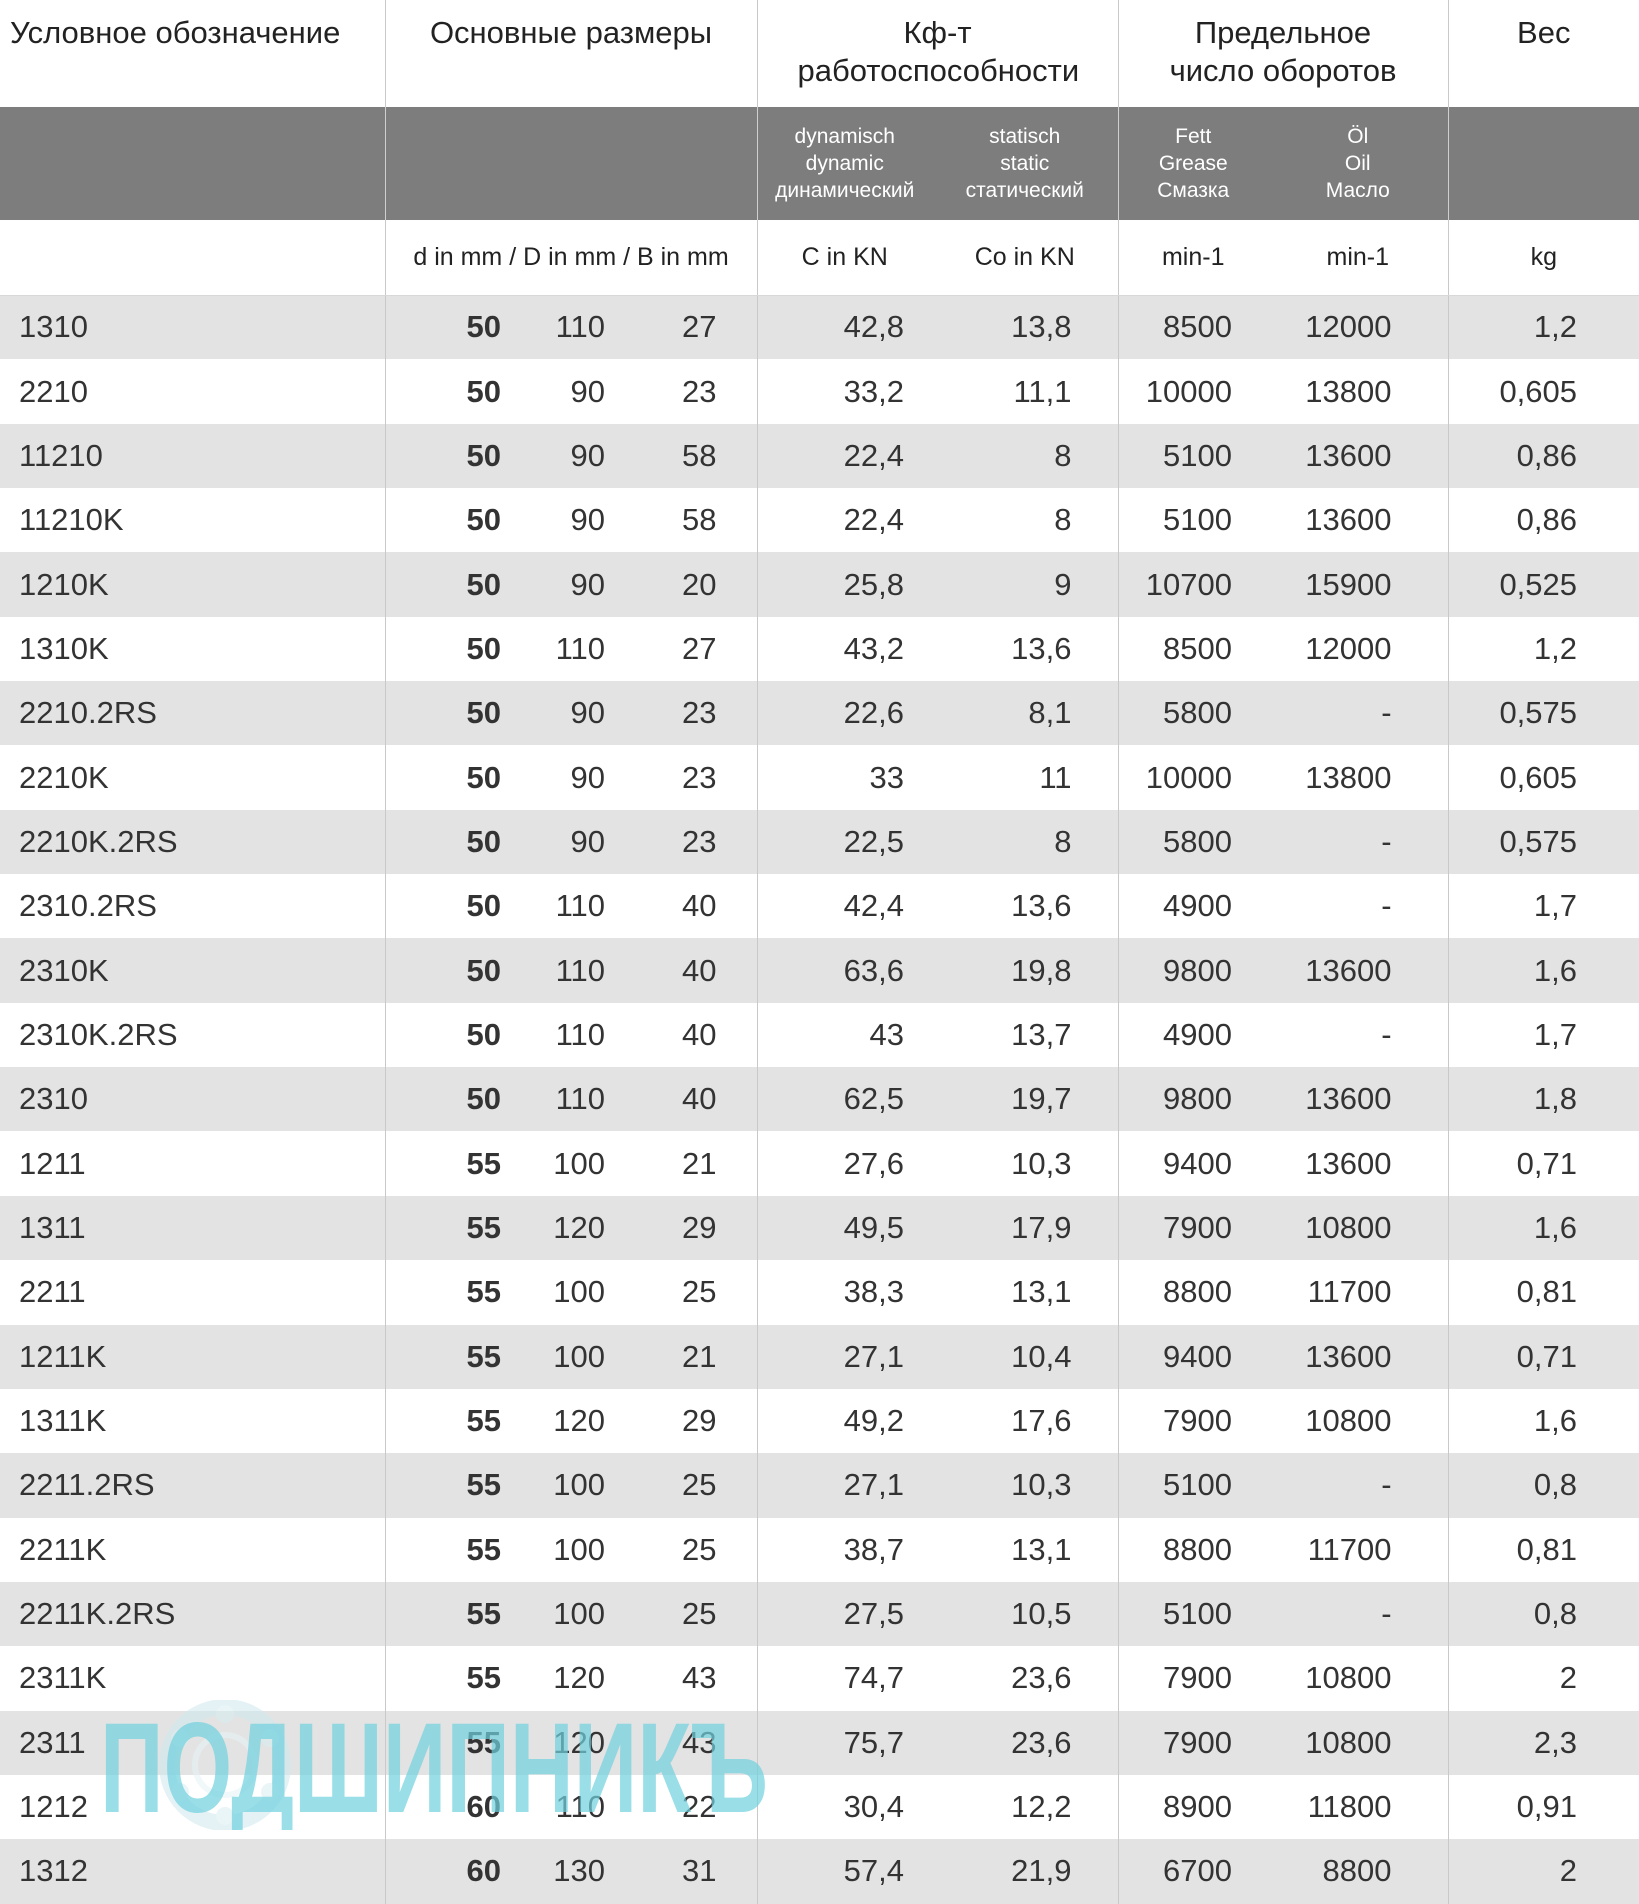 This screenshot has height=1904, width=1639. Describe the element at coordinates (1543, 1871) in the screenshot. I see `cell-weight: 2` at that location.